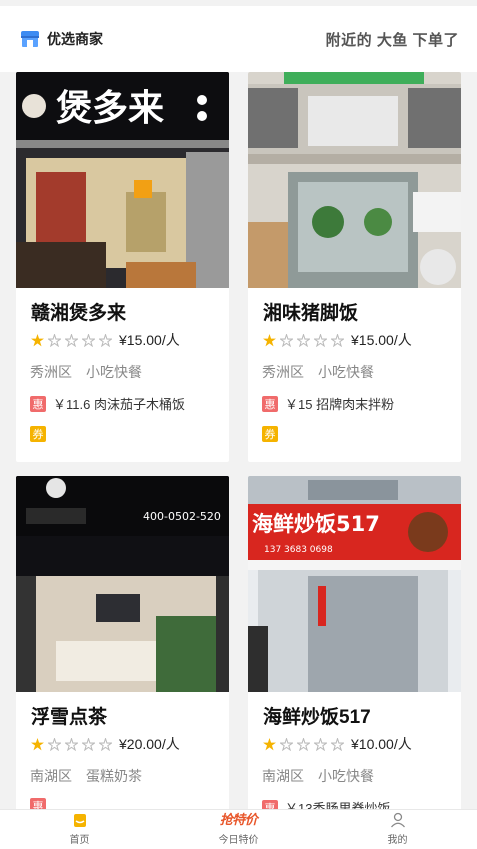 This screenshot has width=477, height=849. Describe the element at coordinates (122, 584) in the screenshot. I see `storefront-photo: 400-0502-520` at that location.